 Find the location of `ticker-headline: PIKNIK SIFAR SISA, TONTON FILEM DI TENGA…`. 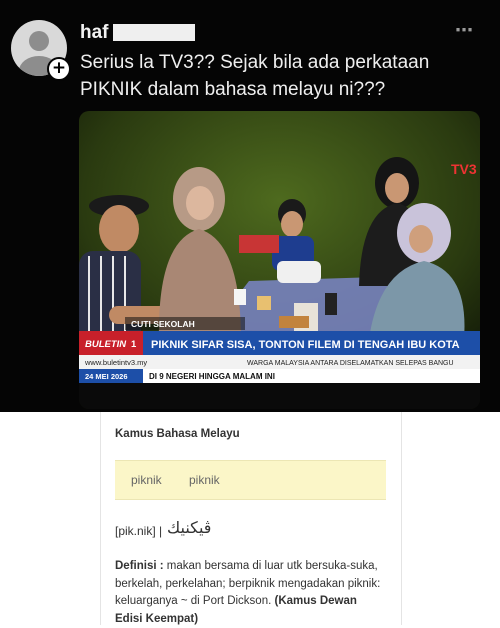

ticker-headline: PIKNIK SIFAR SISA, TONTON FILEM DI TENGA… is located at coordinates (305, 345).